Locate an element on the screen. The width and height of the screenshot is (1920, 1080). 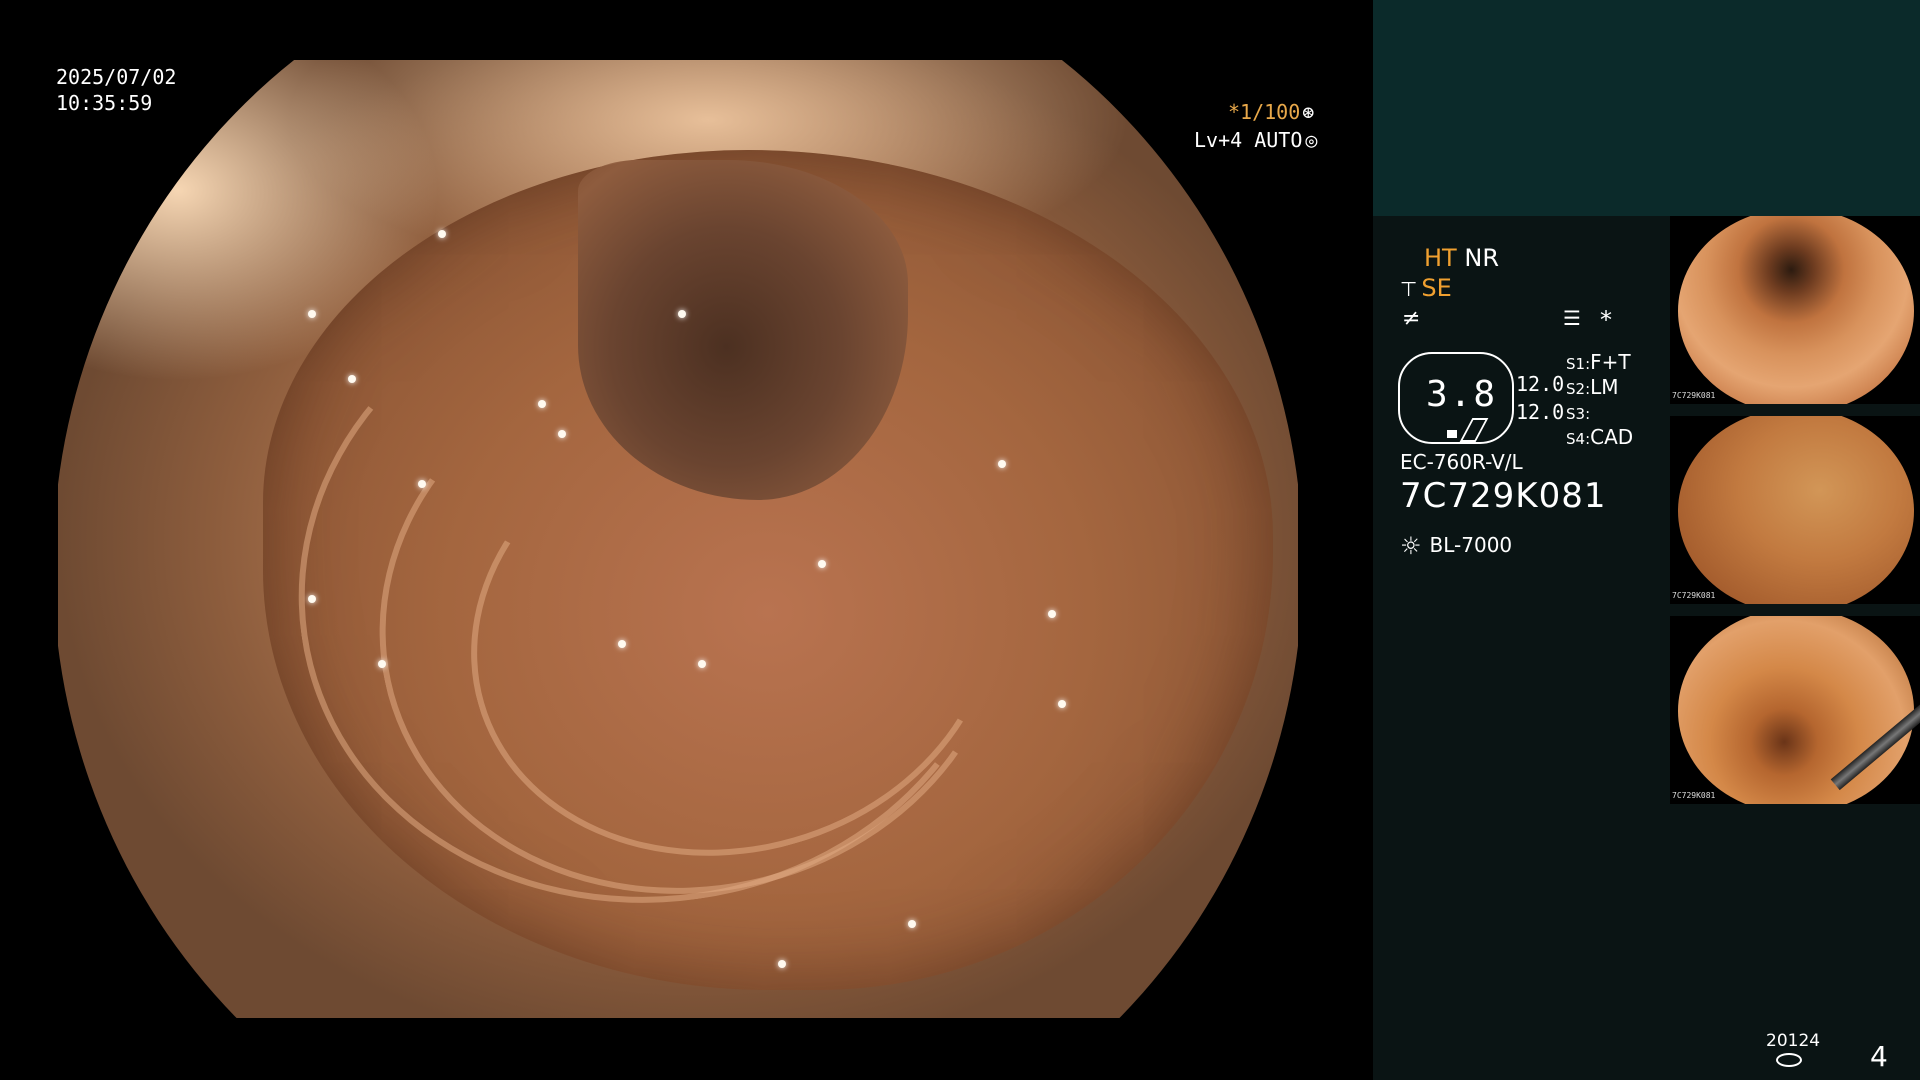
star-label: * is located at coordinates (1606, 320).